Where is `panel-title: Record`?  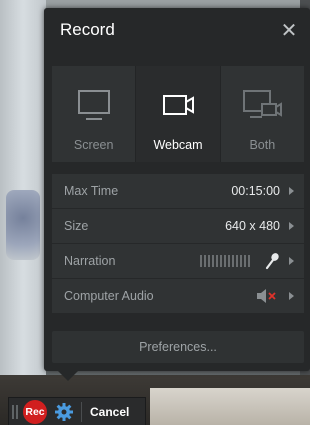
panel-title: Record is located at coordinates (87, 29).